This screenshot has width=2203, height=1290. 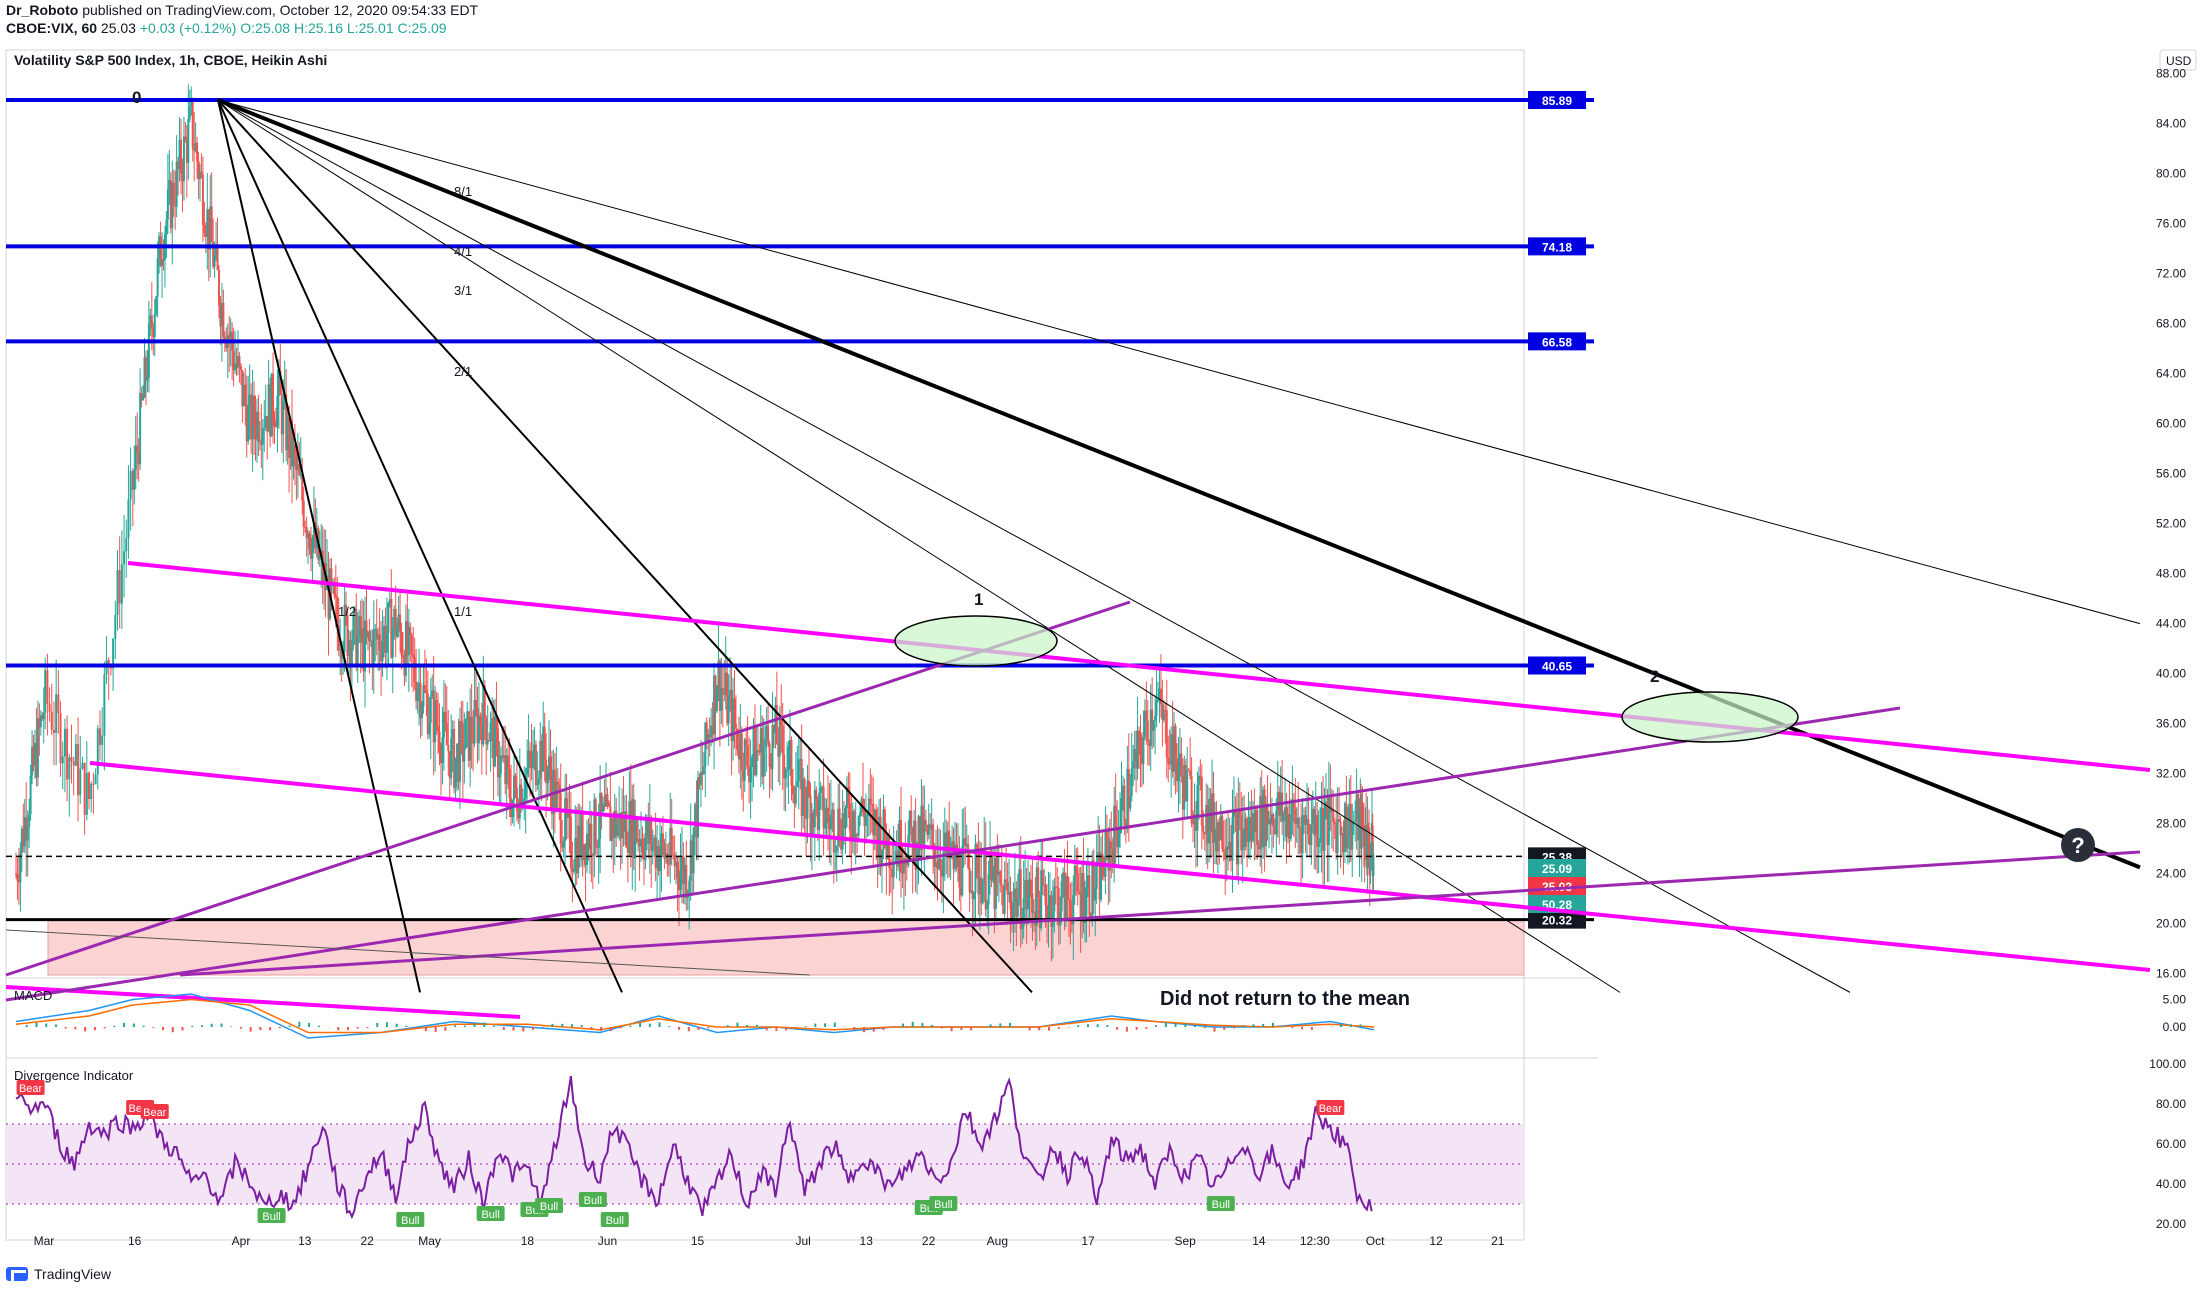 What do you see at coordinates (2171, 774) in the screenshot?
I see `y-tick-label: 32.00` at bounding box center [2171, 774].